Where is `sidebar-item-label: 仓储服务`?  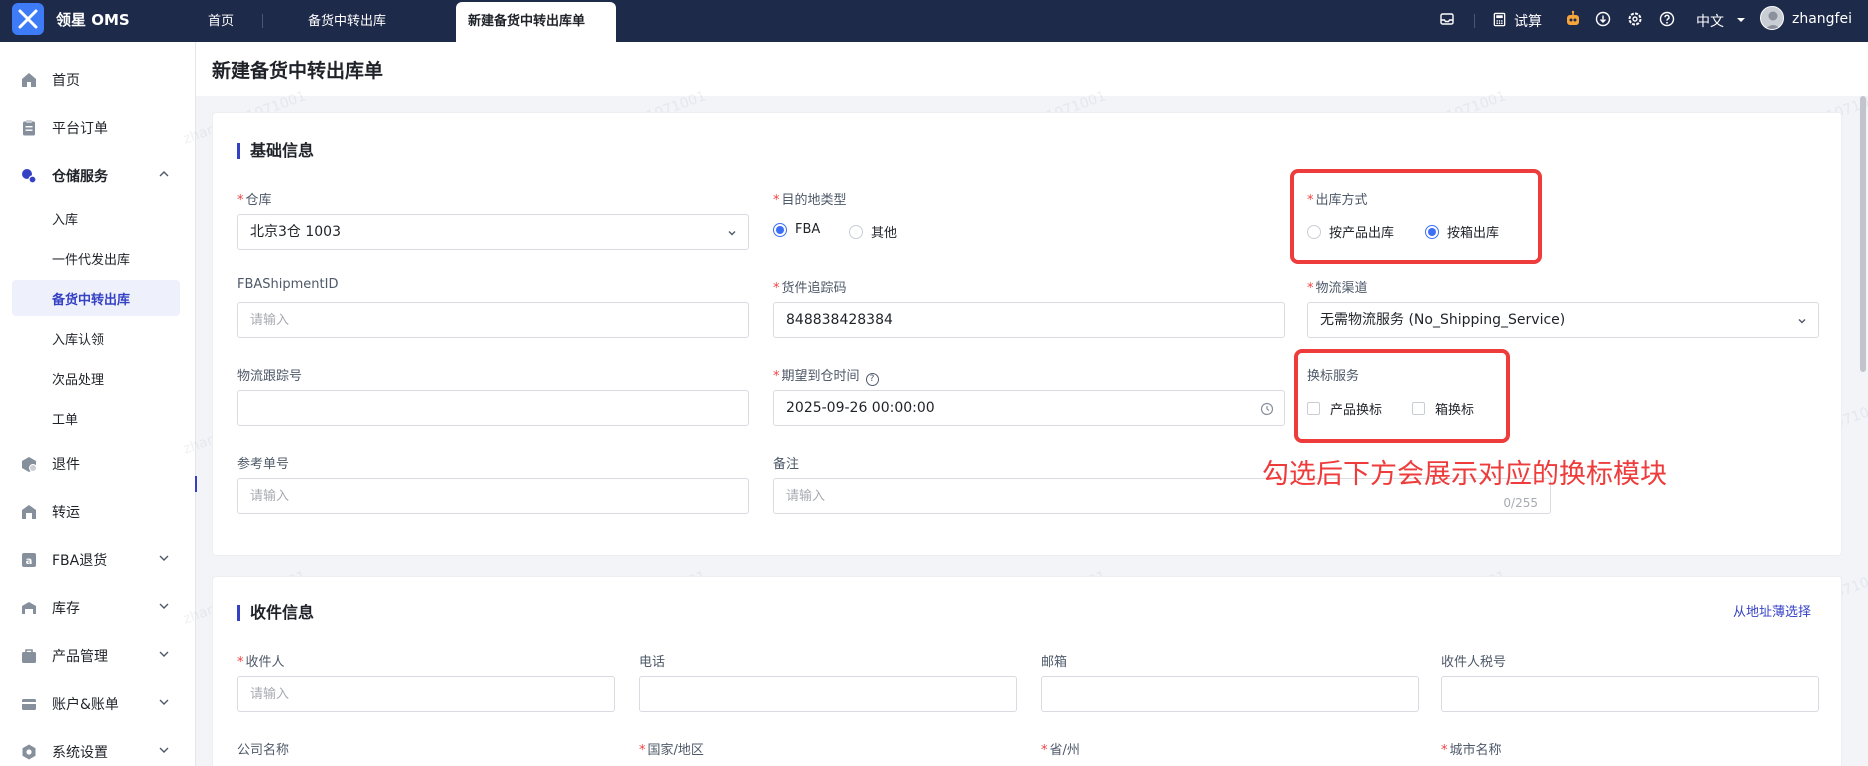 sidebar-item-label: 仓储服务 is located at coordinates (80, 177).